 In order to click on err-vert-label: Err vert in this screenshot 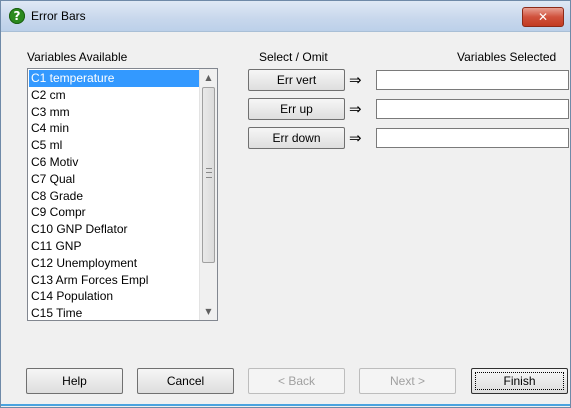, I will do `click(296, 80)`.